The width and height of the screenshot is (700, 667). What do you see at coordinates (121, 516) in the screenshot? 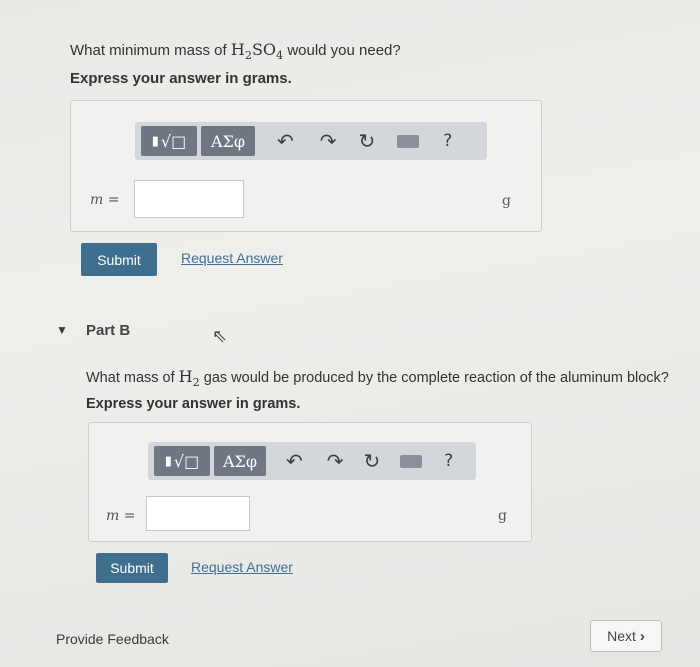
I see `part-b-variable-label: m =` at bounding box center [121, 516].